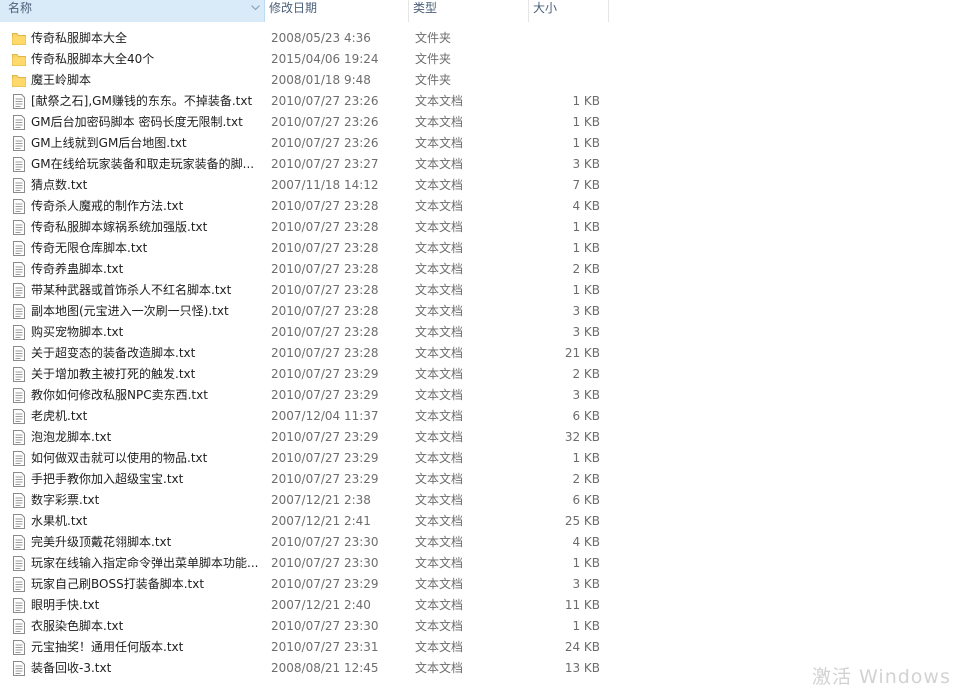 This screenshot has width=977, height=689. I want to click on column-header-type: 类型, so click(469, 11).